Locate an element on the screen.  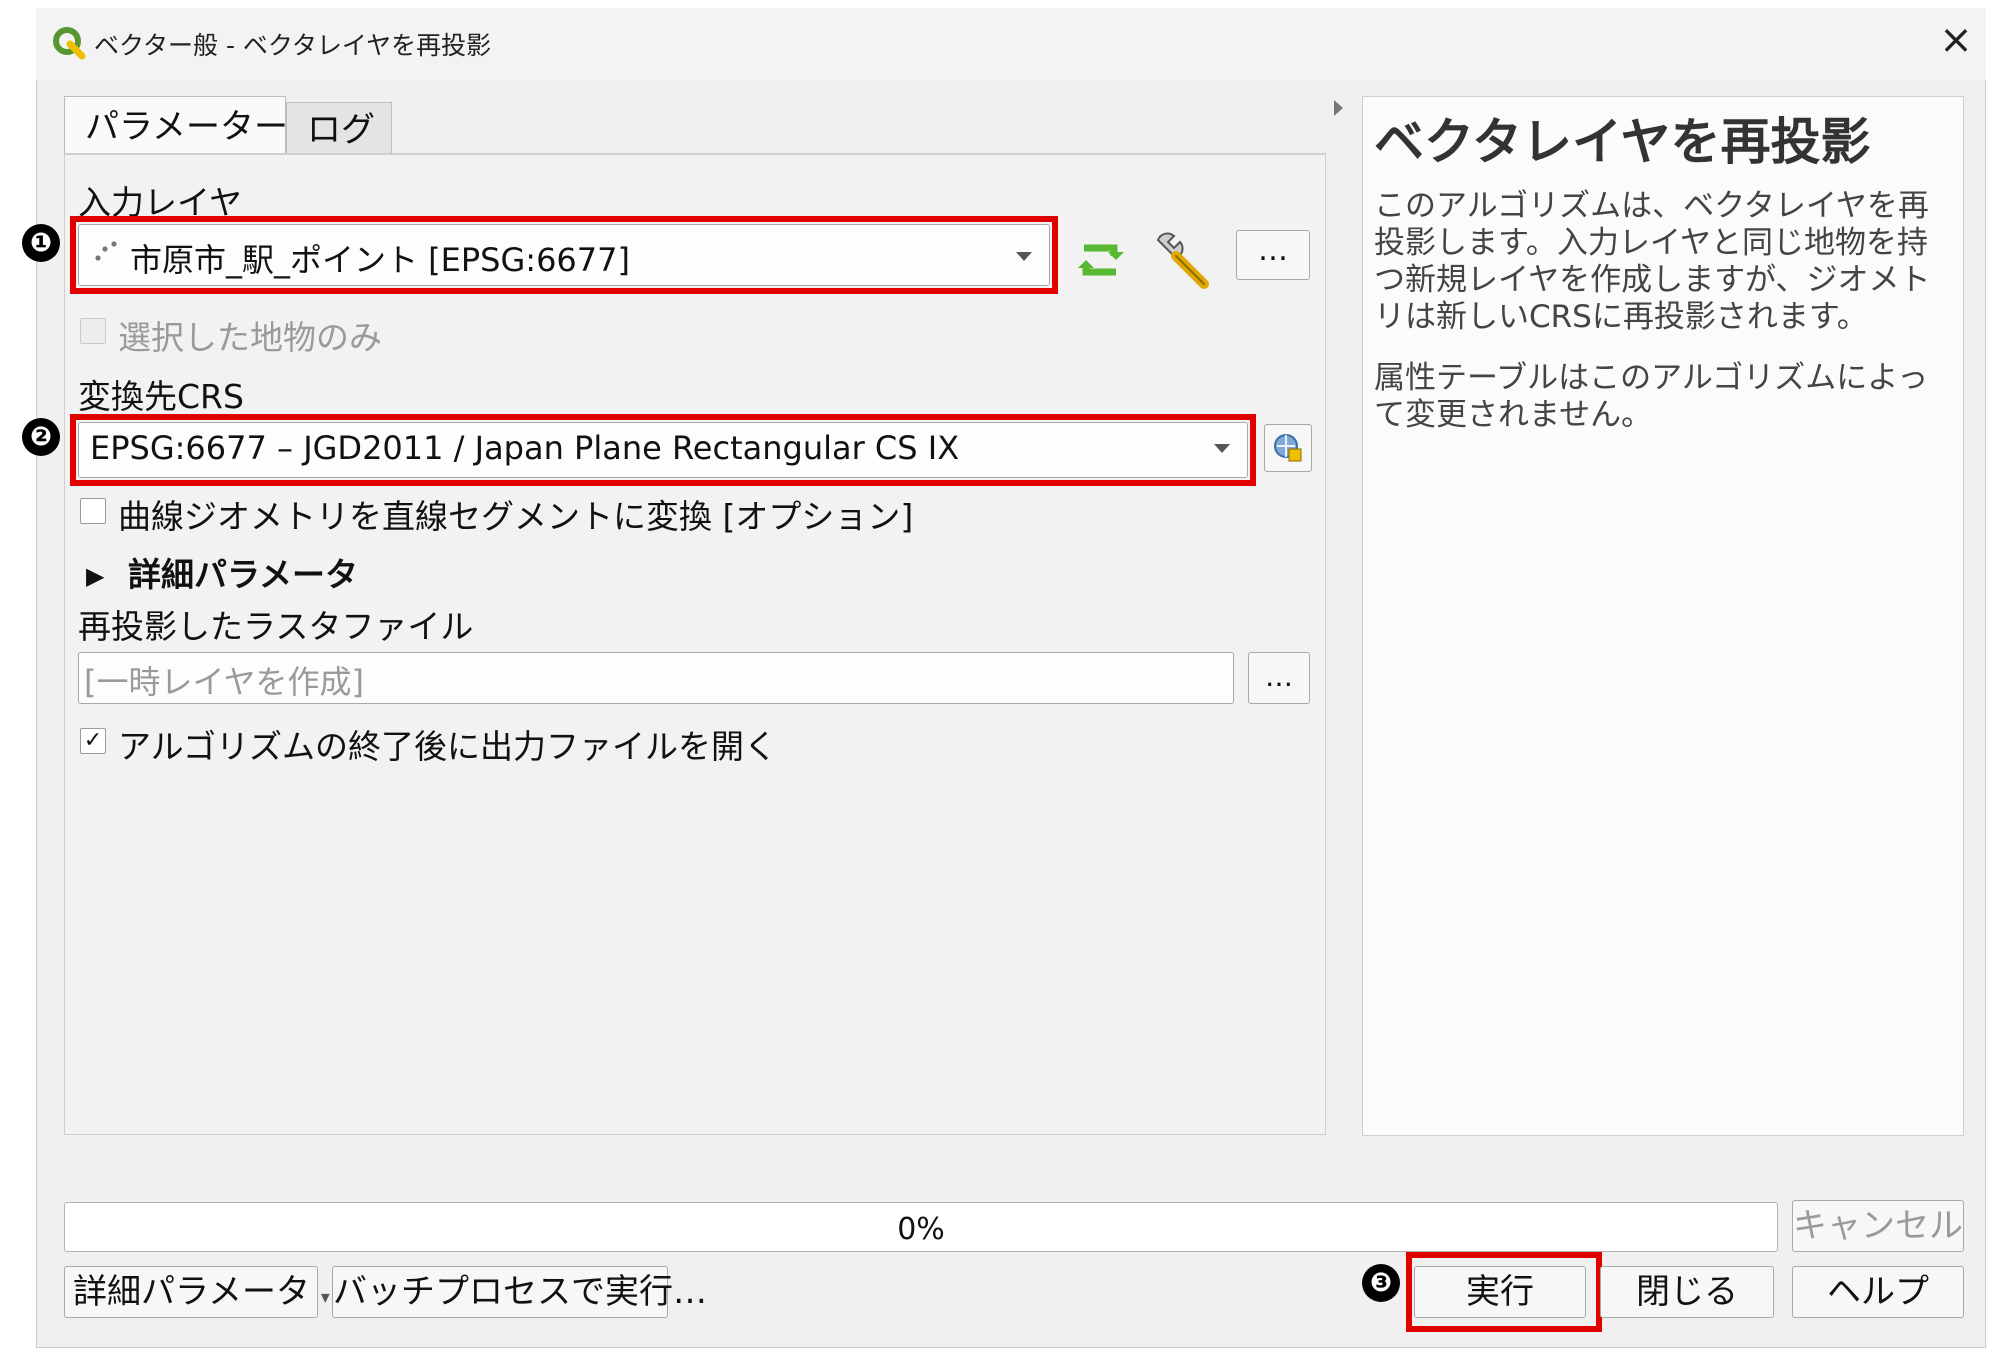
open-output-checkbox: ✓ is located at coordinates (93, 741).